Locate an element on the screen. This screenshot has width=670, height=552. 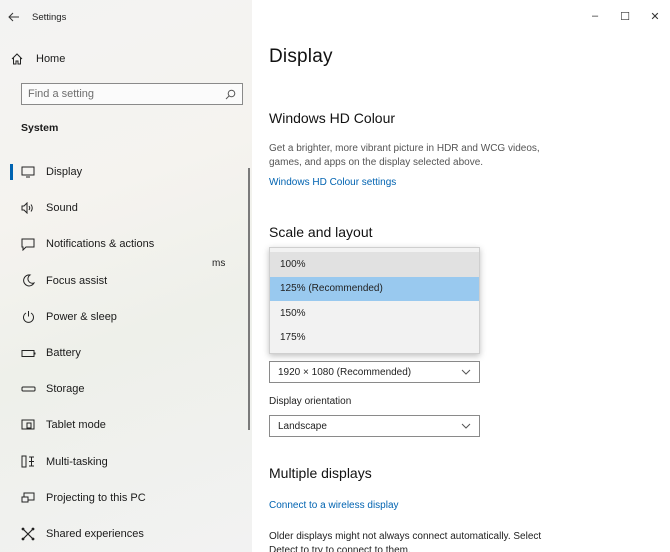
sidebar-item-power-sleep: Power & sleep is located at coordinates (126, 317).